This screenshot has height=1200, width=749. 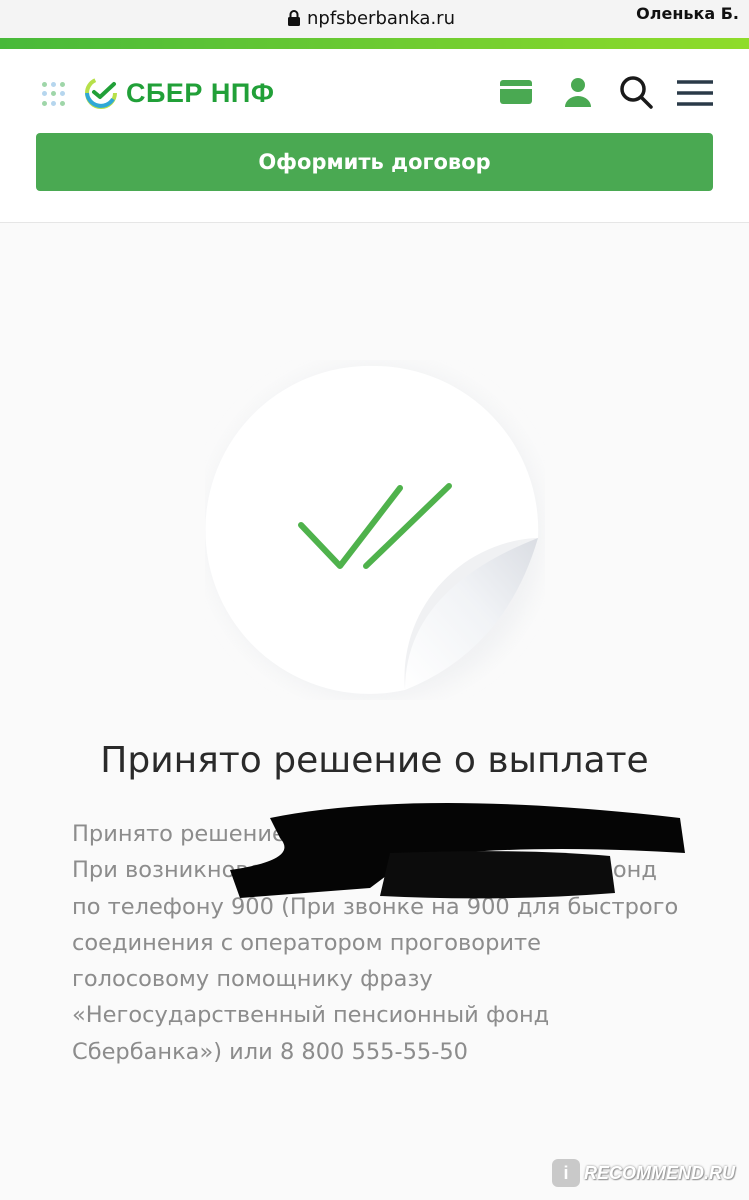 I want to click on url-display: npfsberbanka.ru, so click(x=371, y=18).